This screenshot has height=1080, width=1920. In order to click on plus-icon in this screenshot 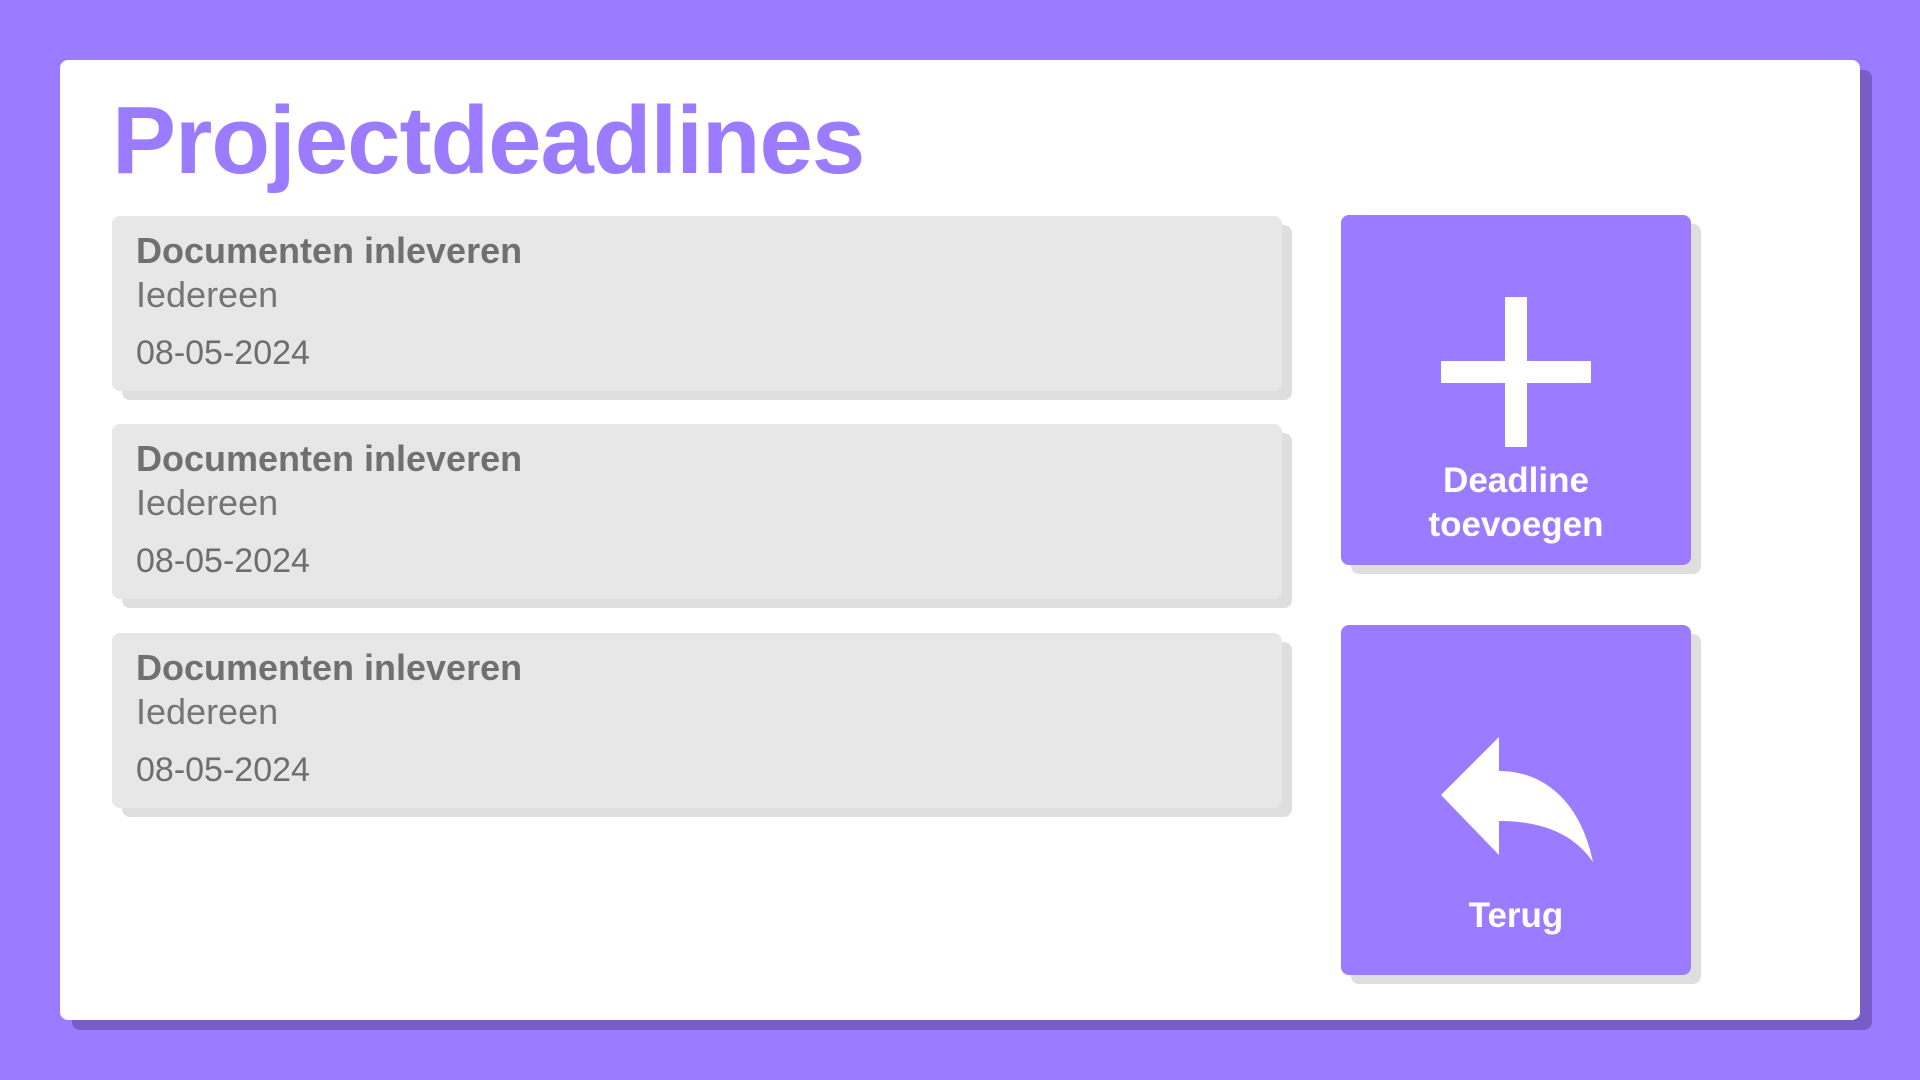, I will do `click(1516, 372)`.